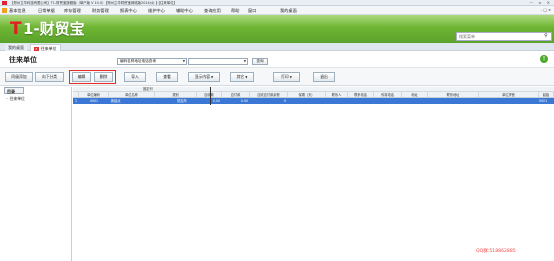 The height and width of the screenshot is (261, 554). What do you see at coordinates (17, 10) in the screenshot?
I see `menu-item: 基本信息` at bounding box center [17, 10].